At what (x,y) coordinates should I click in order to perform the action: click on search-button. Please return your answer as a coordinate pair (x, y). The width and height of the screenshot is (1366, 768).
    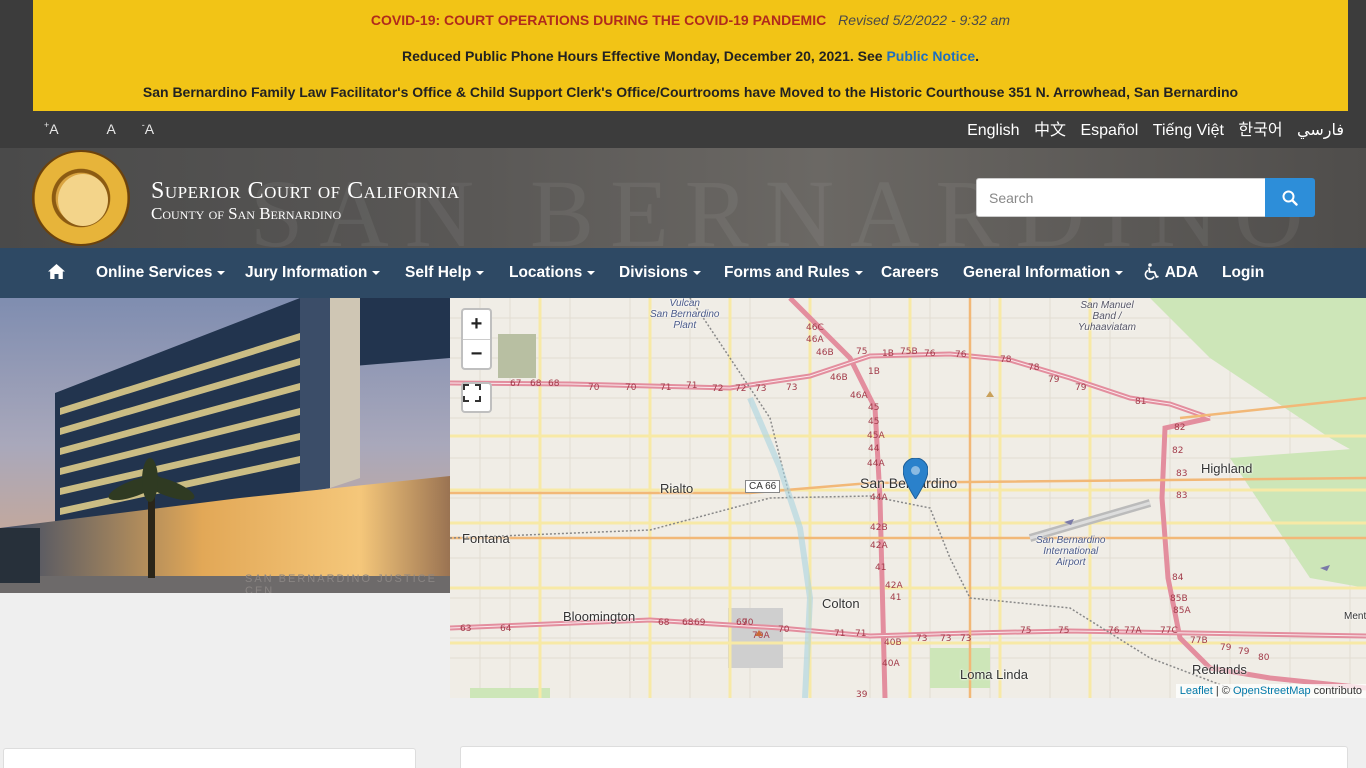
    Looking at the image, I should click on (1290, 197).